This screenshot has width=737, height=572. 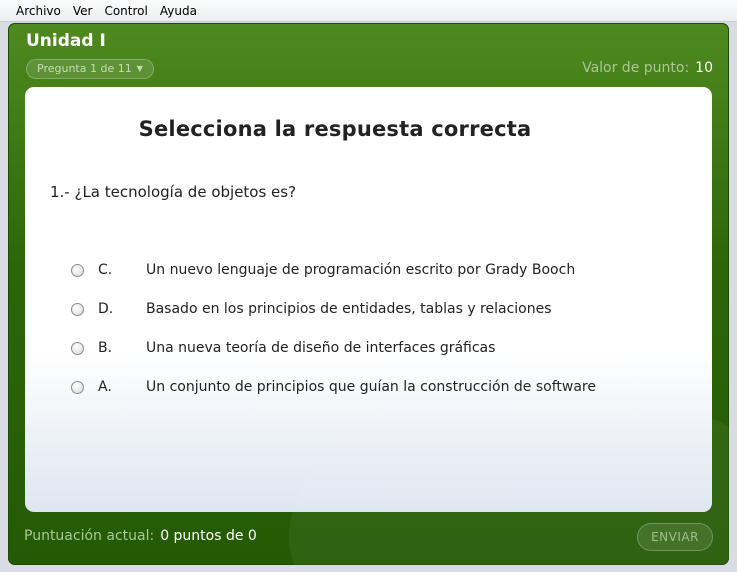 I want to click on caret-down-icon: ▼, so click(x=139, y=68).